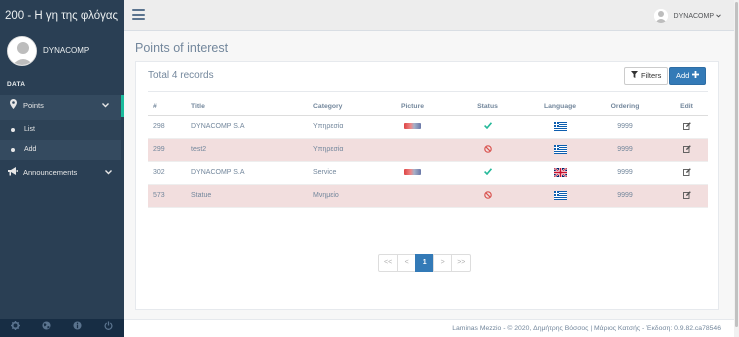 The height and width of the screenshot is (337, 739). I want to click on app-title: 200 - Η γη της φλόγας, so click(62, 16).